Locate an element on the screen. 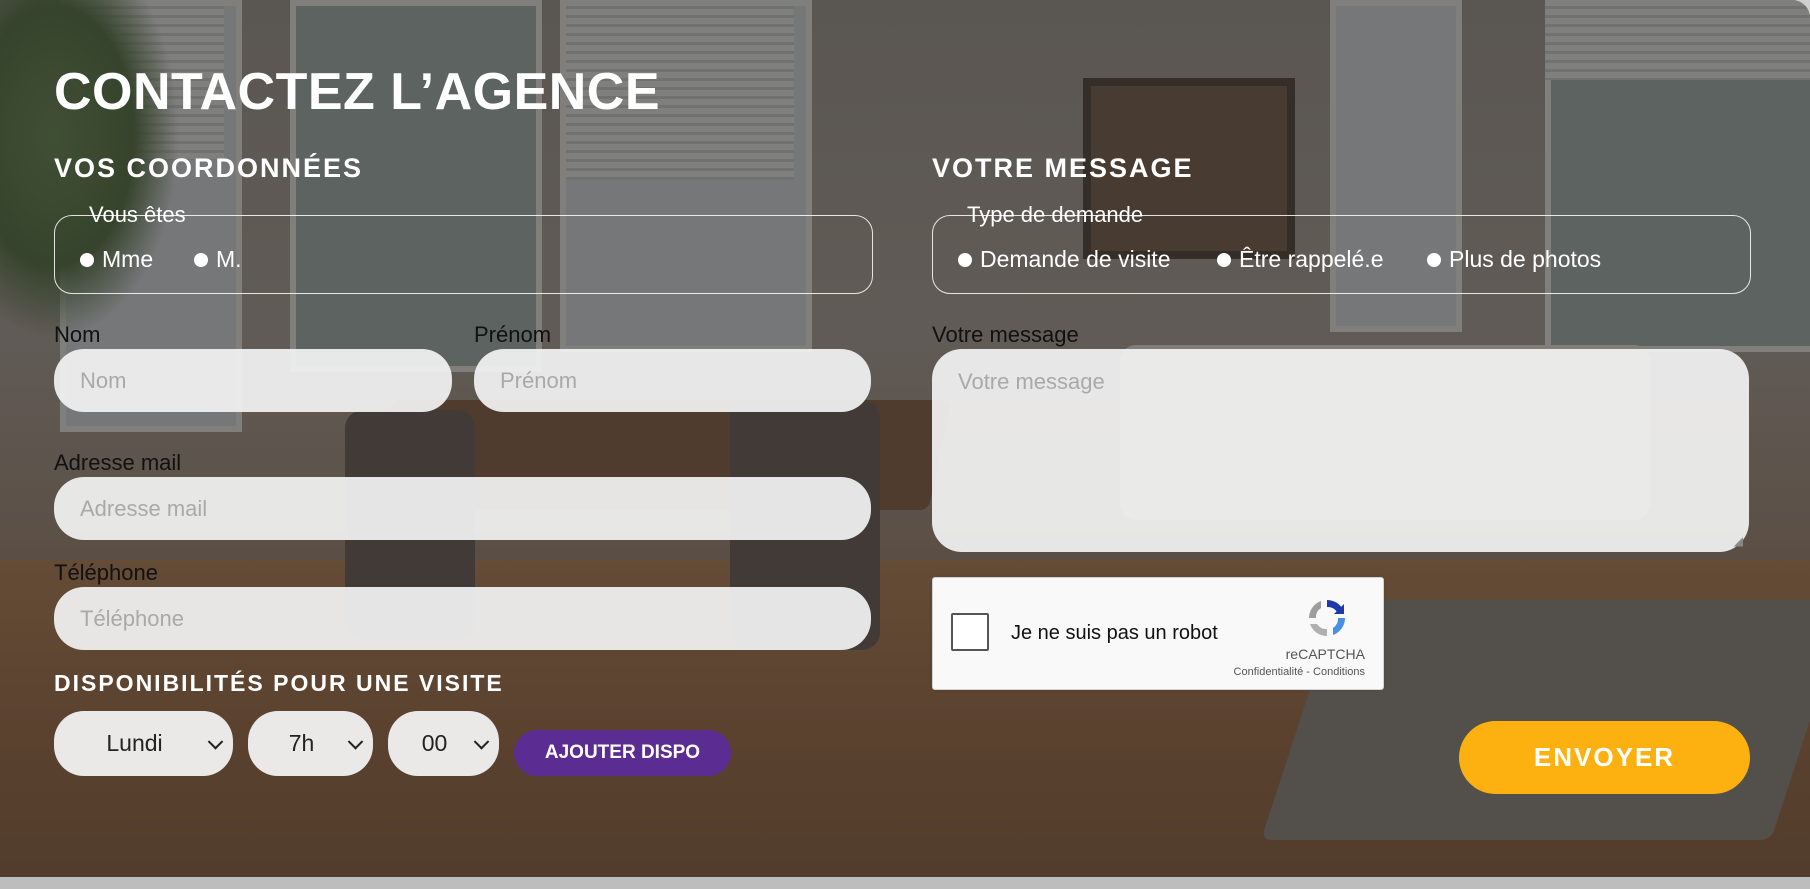 This screenshot has width=1810, height=889. radio-etre-rappele: Être rappelé.e is located at coordinates (1300, 259).